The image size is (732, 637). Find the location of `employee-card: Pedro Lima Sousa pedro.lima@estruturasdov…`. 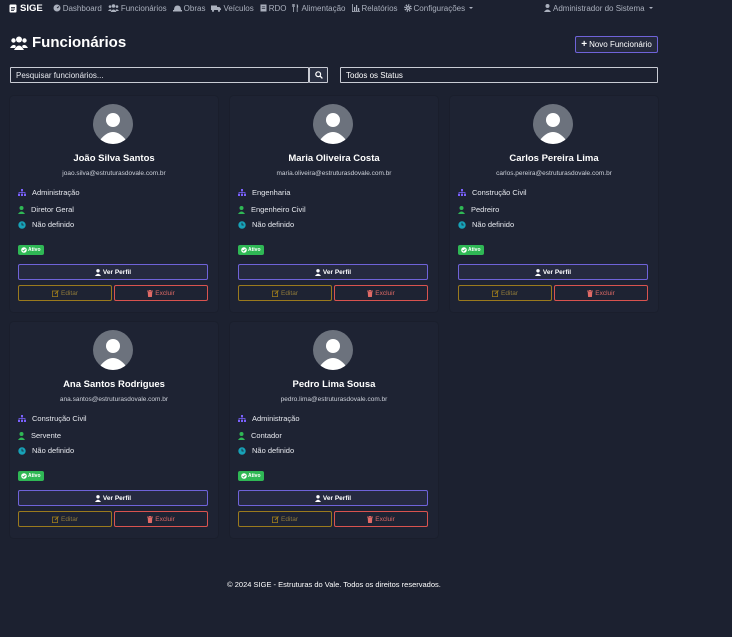

employee-card: Pedro Lima Sousa pedro.lima@estruturasdov… is located at coordinates (334, 430).